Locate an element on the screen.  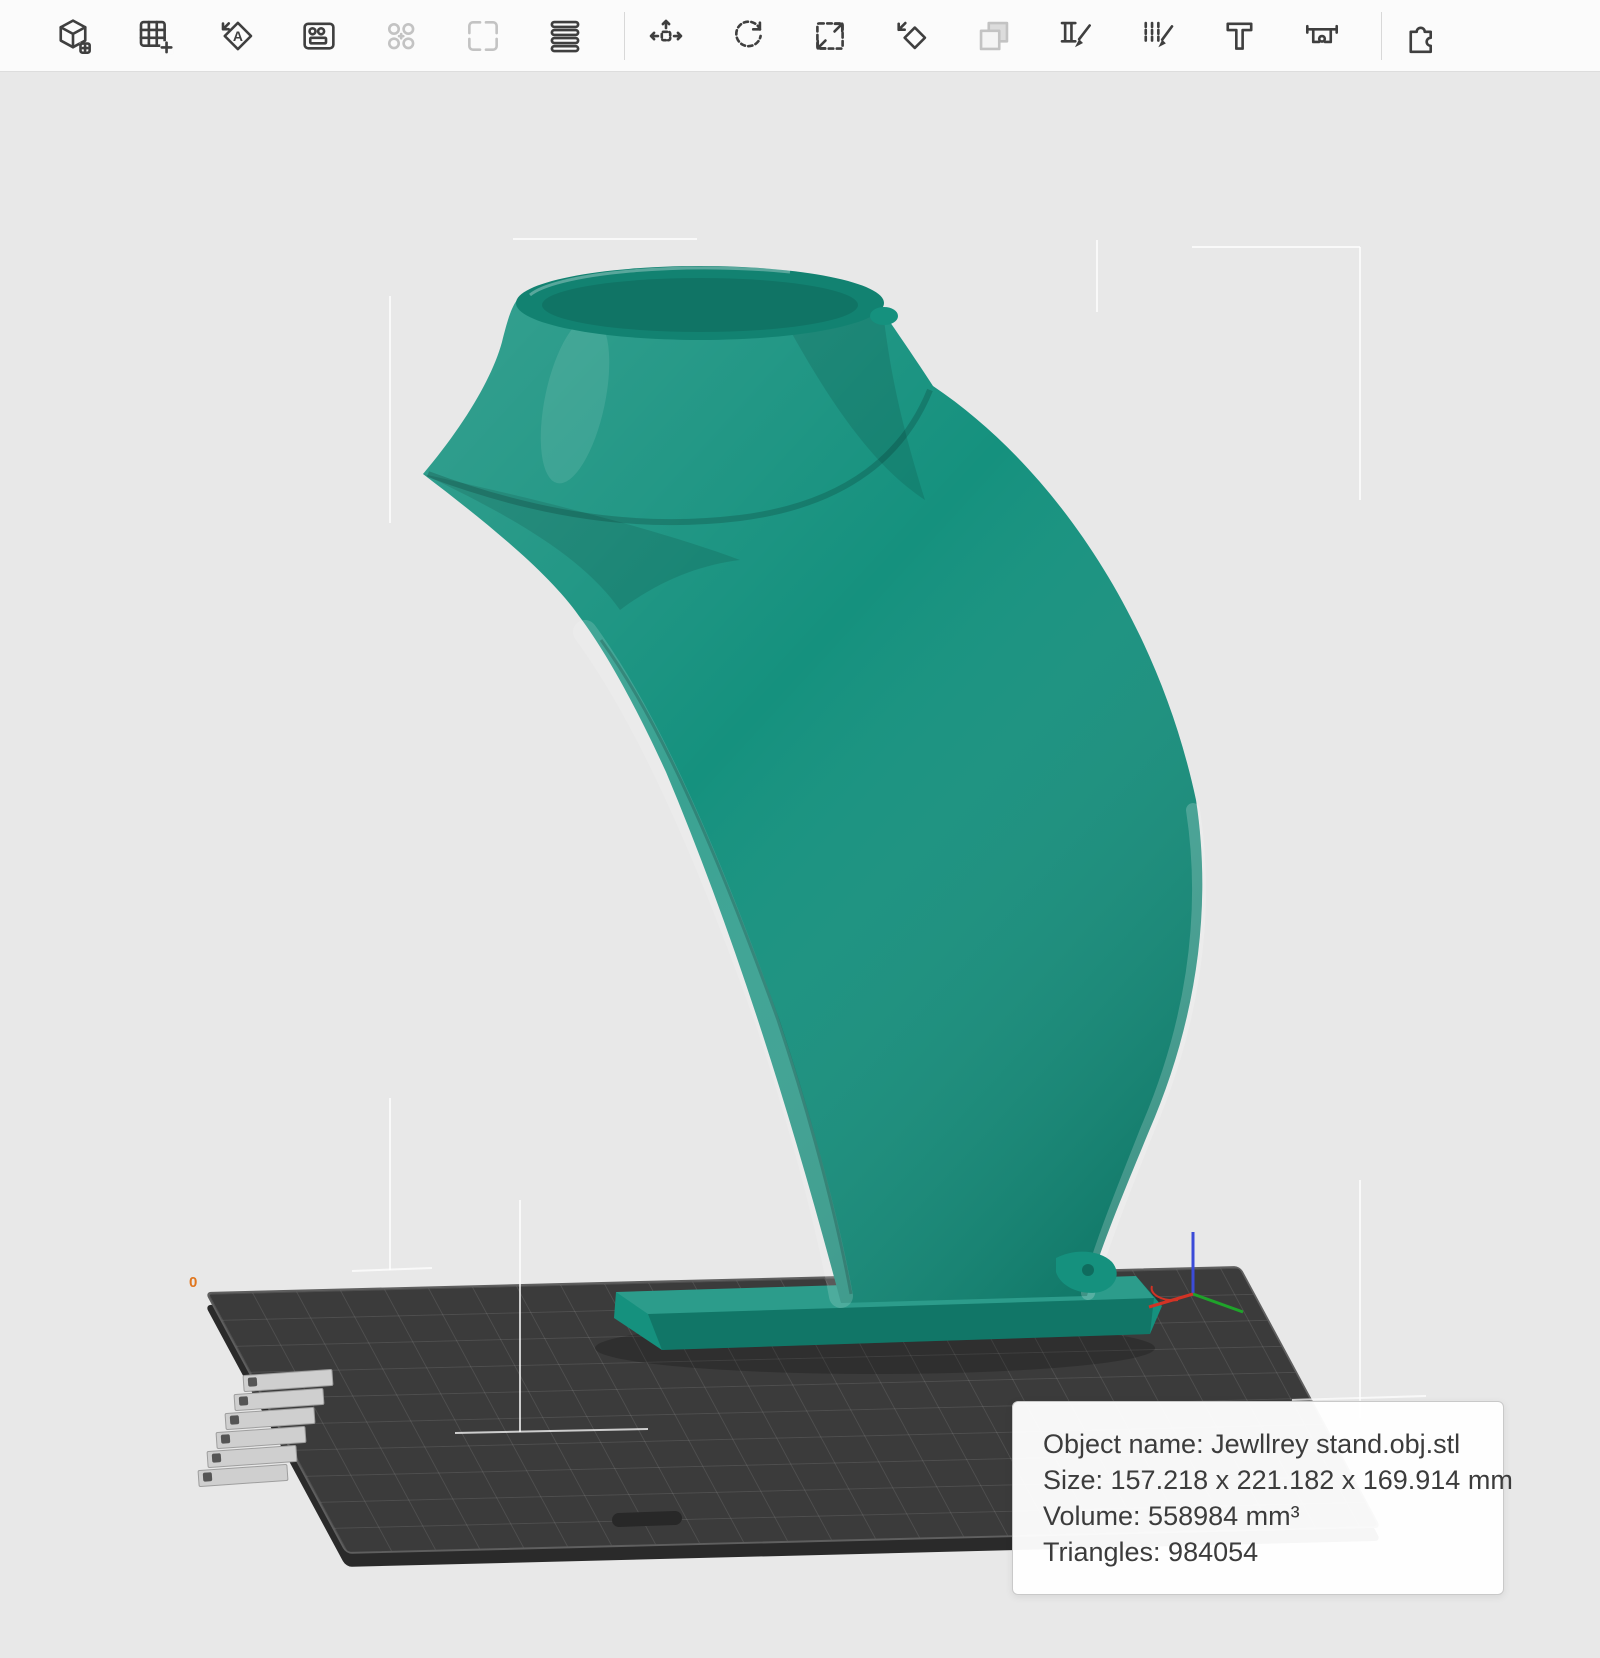
auto-orient-button: A is located at coordinates (237, 36).